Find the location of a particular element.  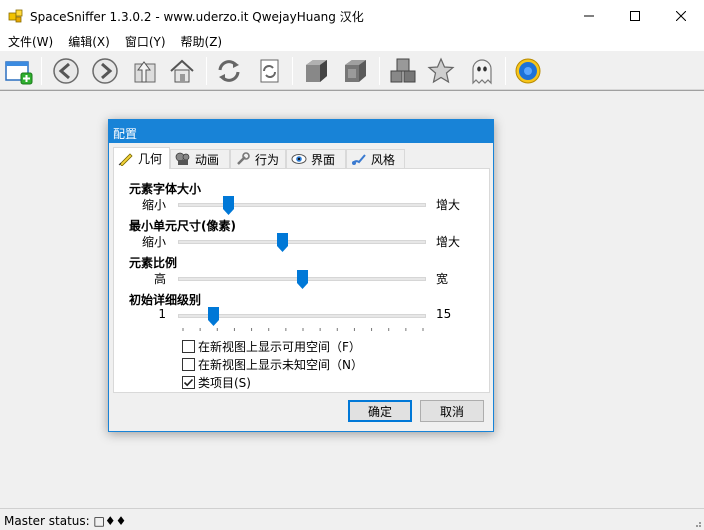

tab-animation: 动画 is located at coordinates (200, 158).